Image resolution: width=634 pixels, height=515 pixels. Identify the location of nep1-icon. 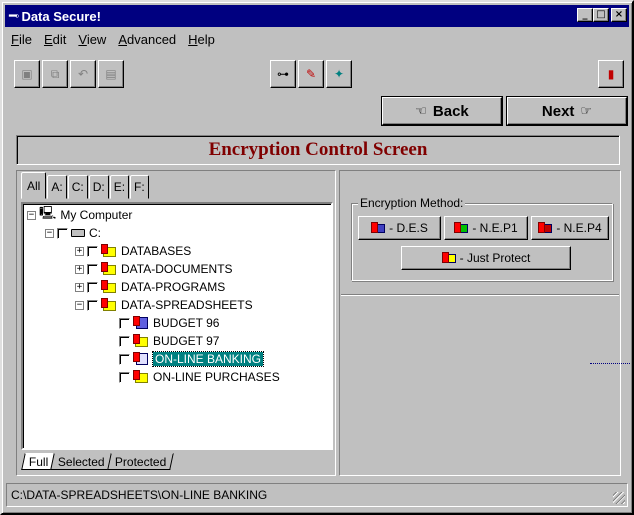
(461, 228).